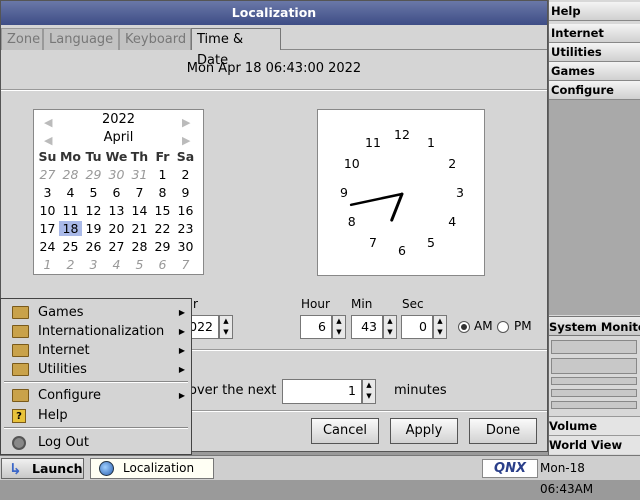  Describe the element at coordinates (152, 468) in the screenshot. I see `taskbar-item-localization: Localization` at that location.